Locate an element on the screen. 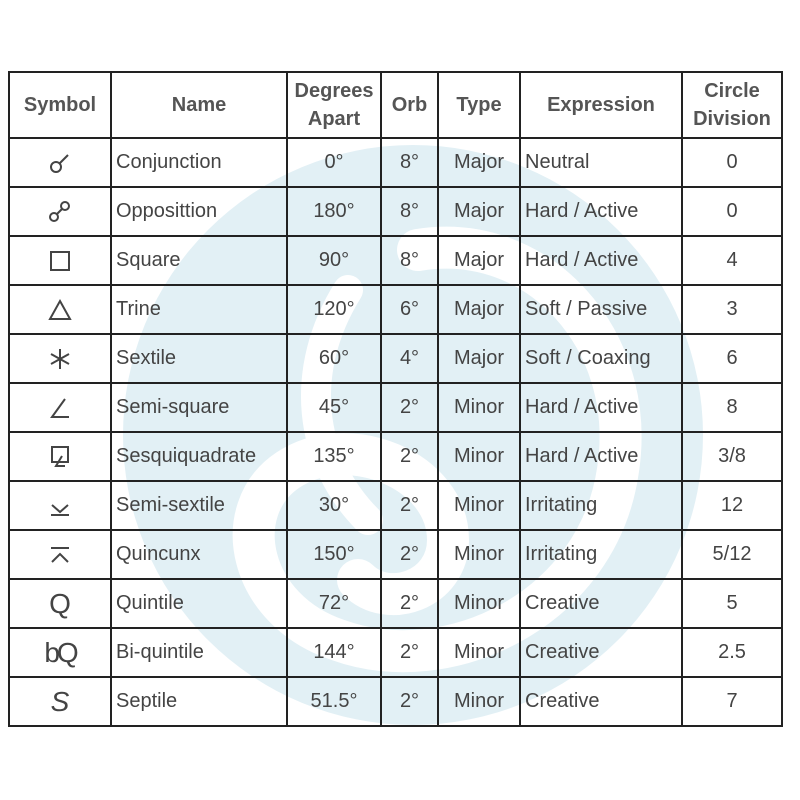 The image size is (800, 800). conjunction-icon is located at coordinates (59, 163).